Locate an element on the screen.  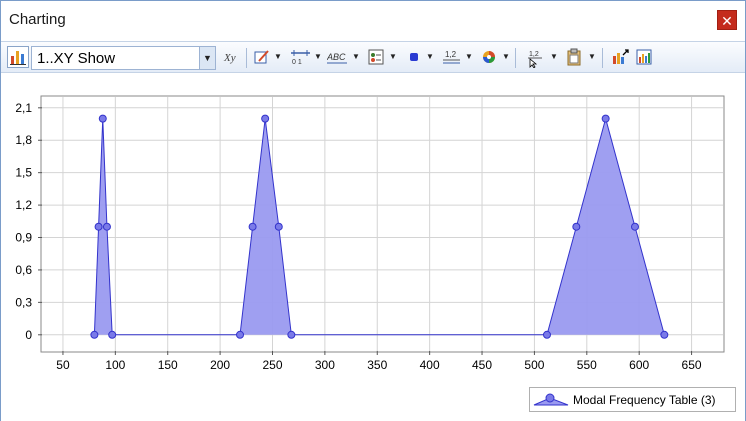
x-tick-label: 50 is located at coordinates (63, 365).